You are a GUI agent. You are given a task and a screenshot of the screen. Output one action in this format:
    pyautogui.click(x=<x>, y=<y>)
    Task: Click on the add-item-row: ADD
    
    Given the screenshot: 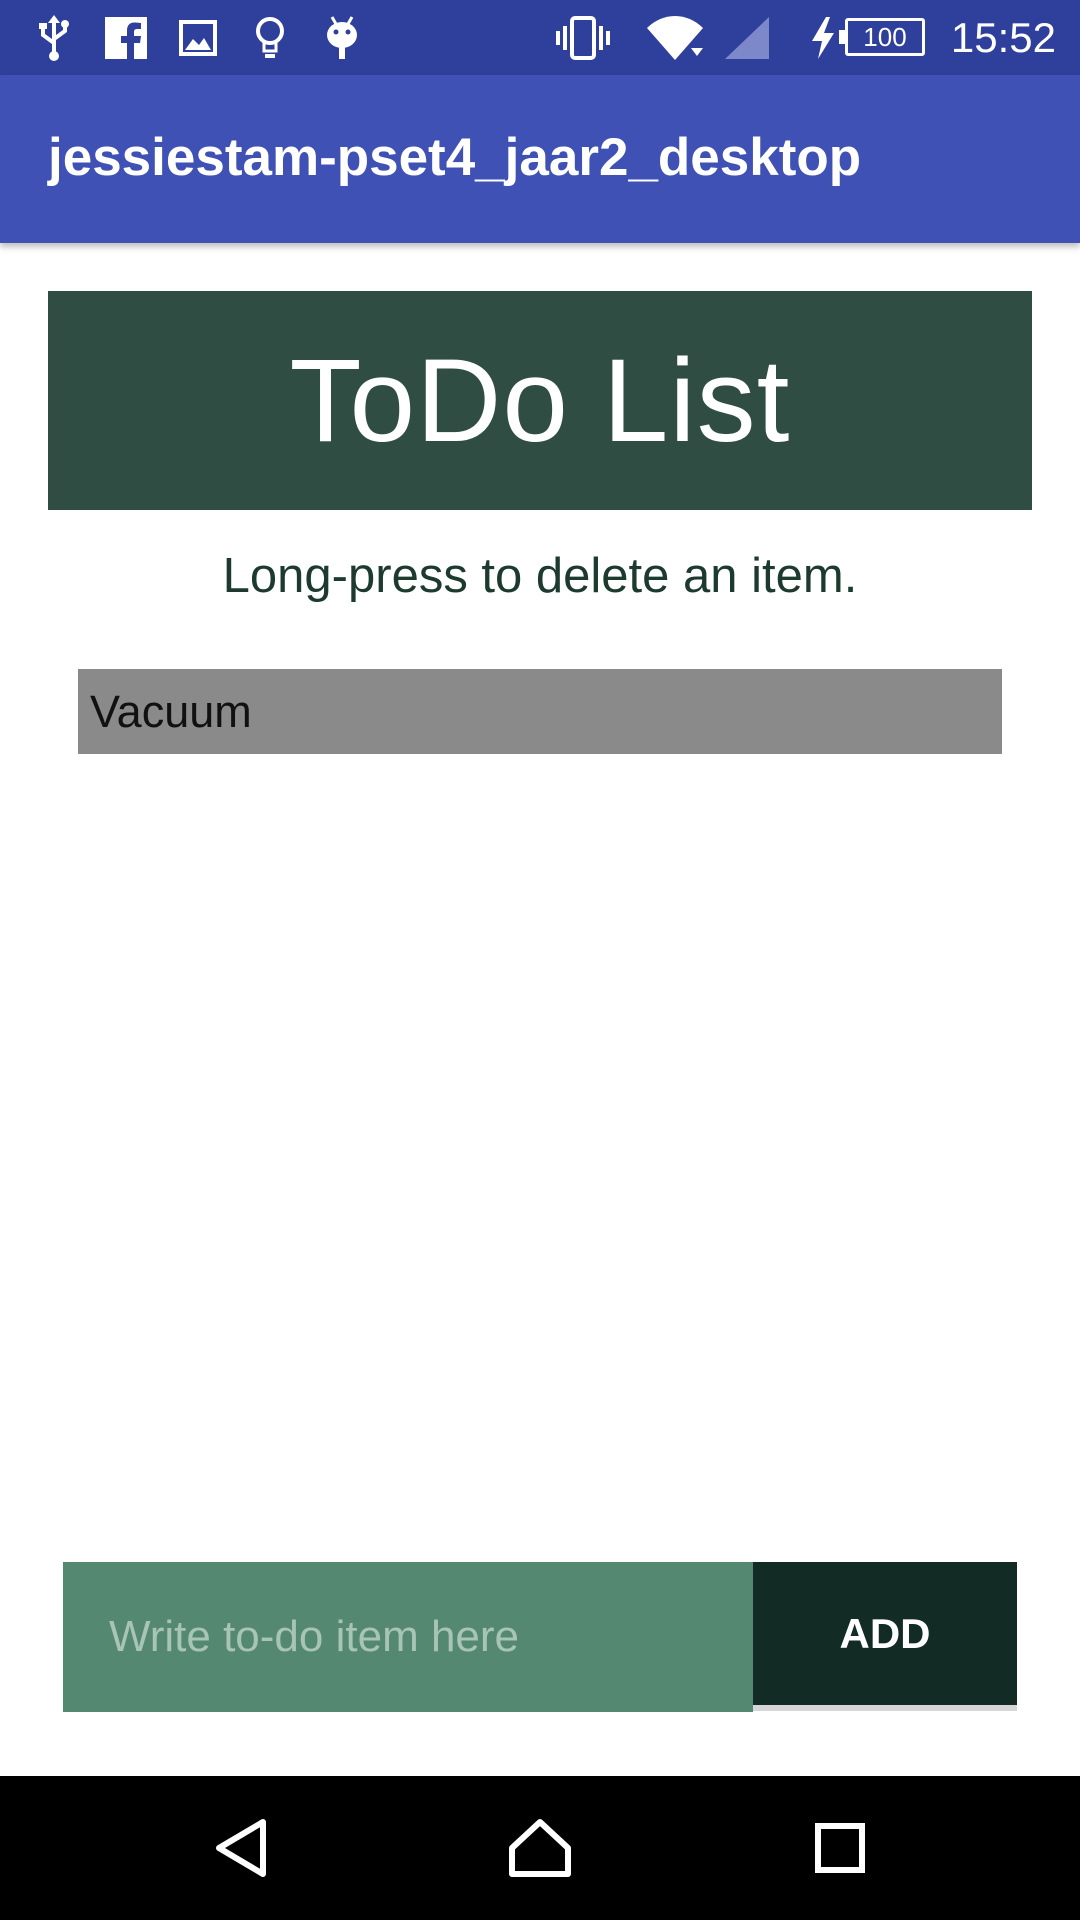 What is the action you would take?
    pyautogui.click(x=540, y=1637)
    